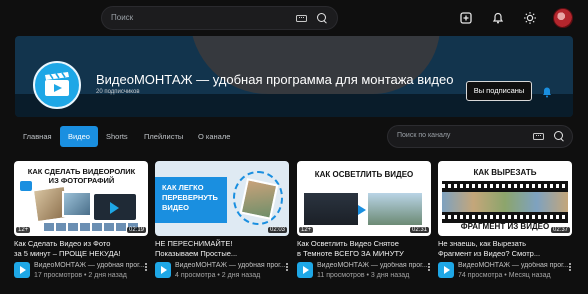 The image size is (588, 294). What do you see at coordinates (499, 91) in the screenshot?
I see `subscribed-button: Вы подписаны` at bounding box center [499, 91].